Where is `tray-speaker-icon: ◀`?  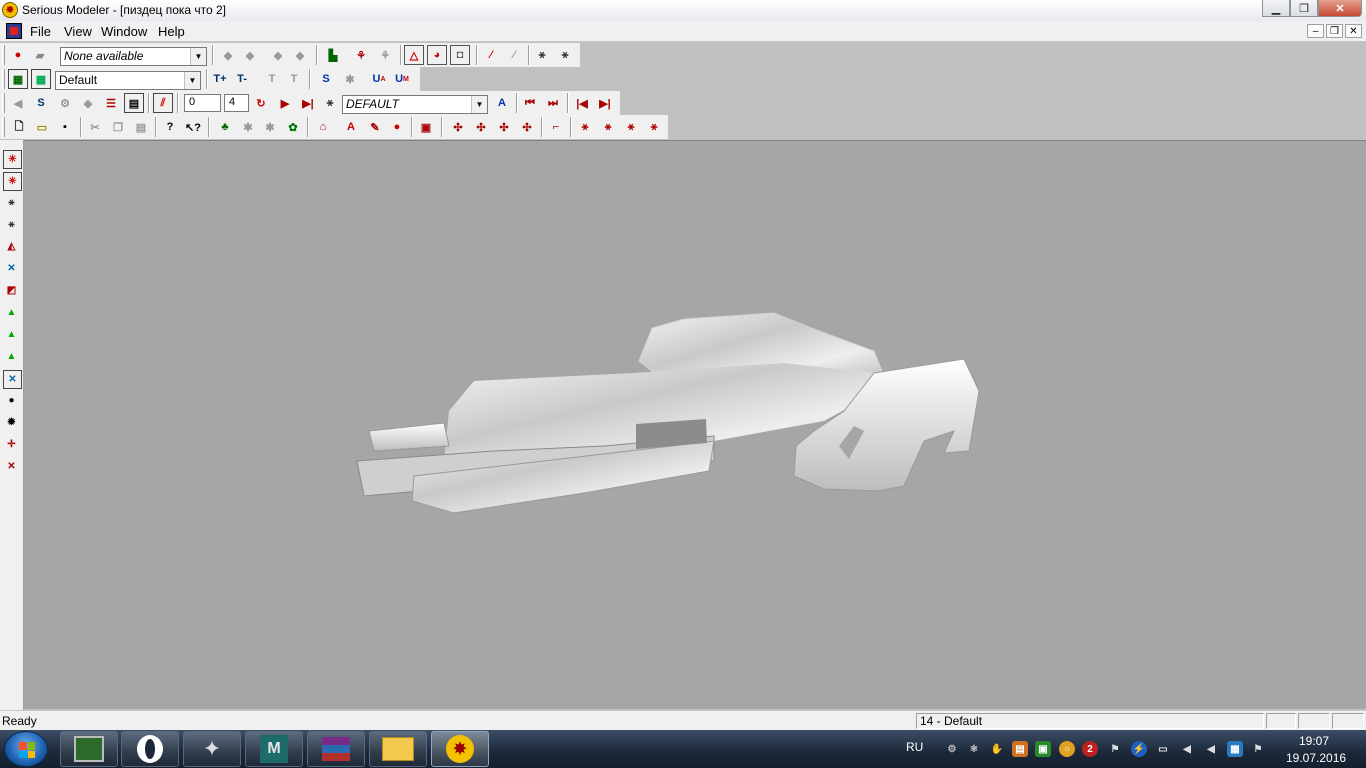 tray-speaker-icon: ◀ is located at coordinates (1211, 749).